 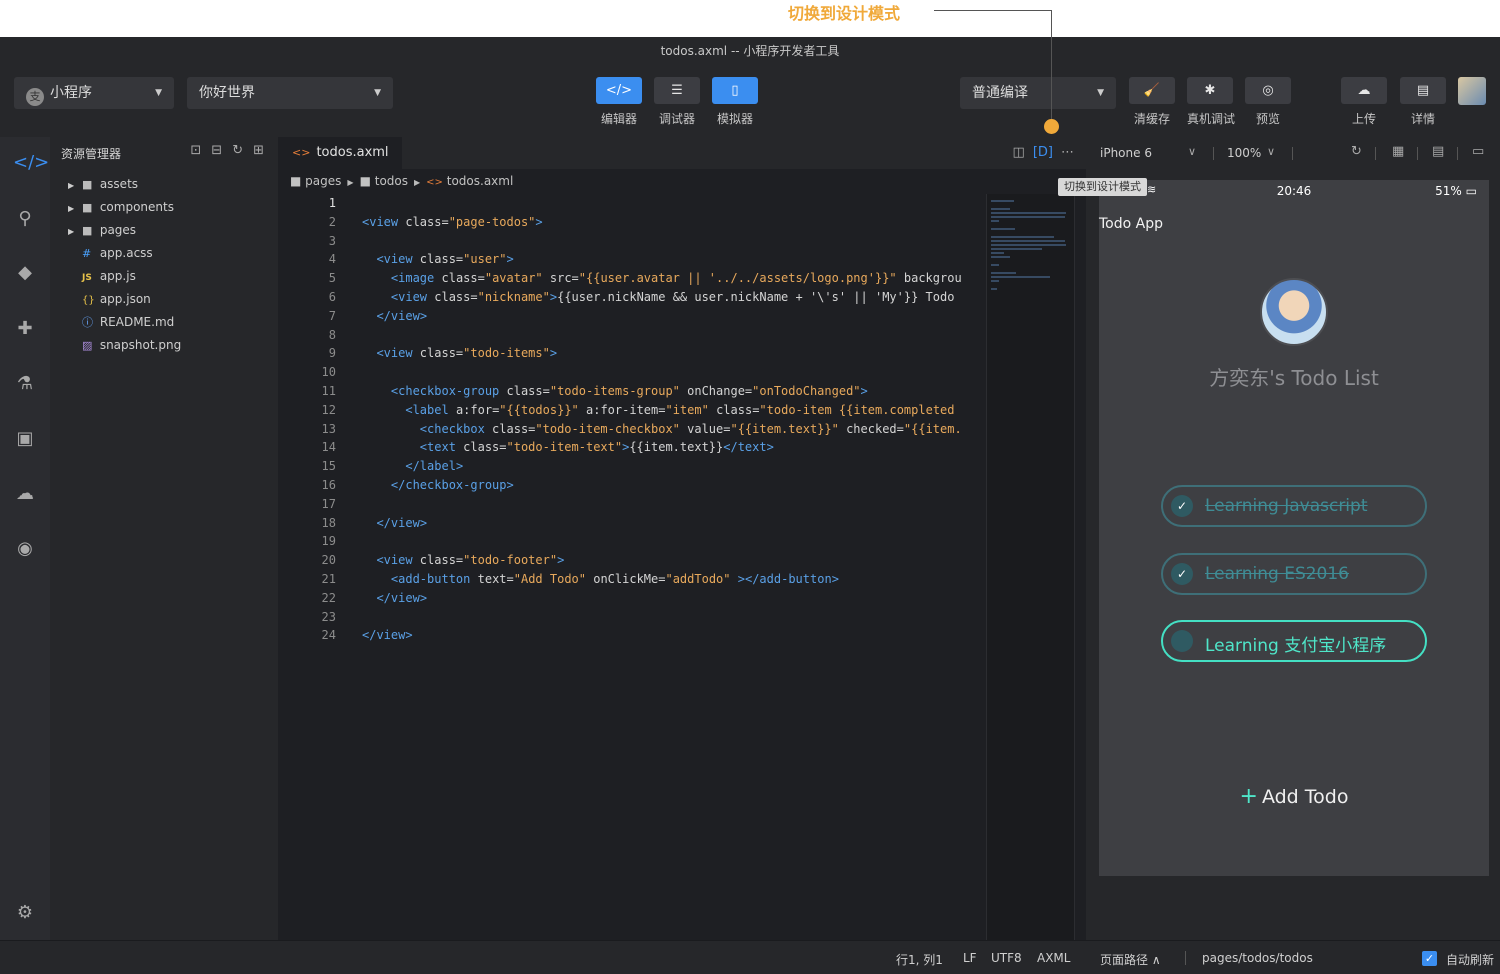 What do you see at coordinates (164, 276) in the screenshot?
I see `tree-item-app-js: JS app.js` at bounding box center [164, 276].